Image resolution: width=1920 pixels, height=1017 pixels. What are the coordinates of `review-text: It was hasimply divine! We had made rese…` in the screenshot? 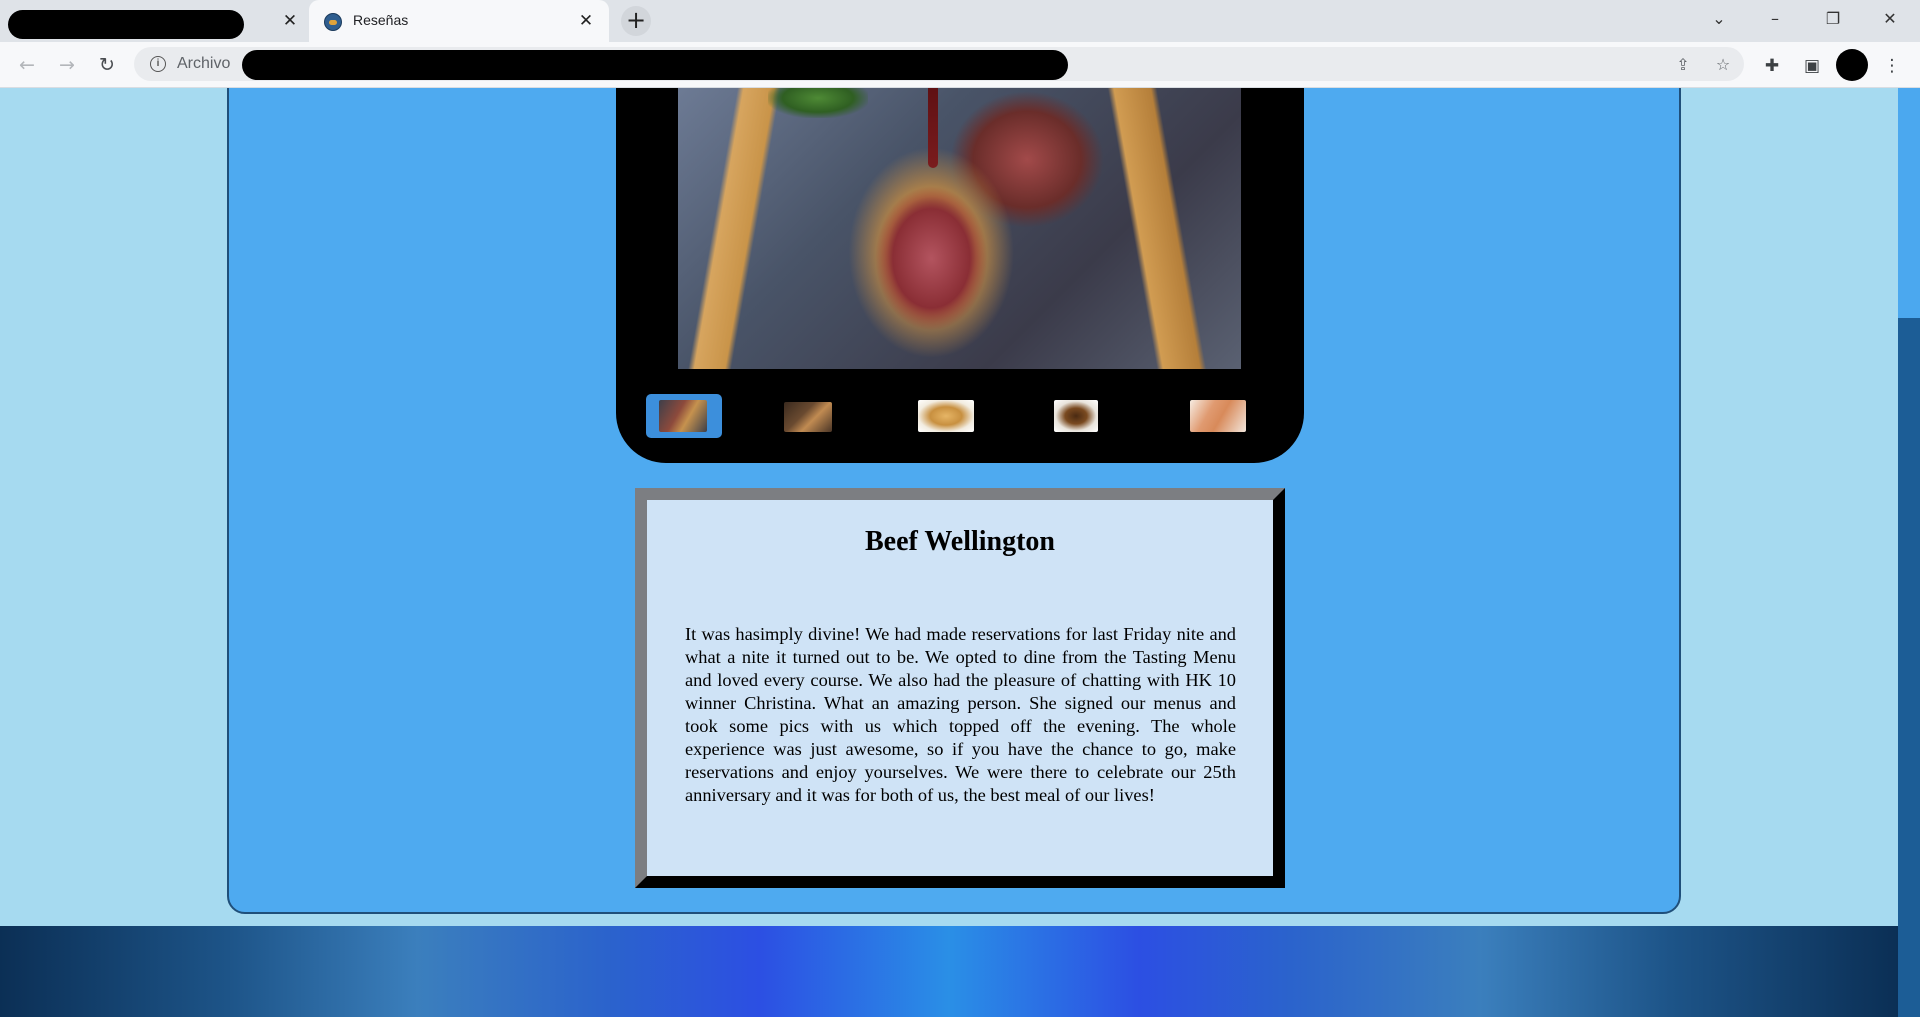 It's located at (960, 714).